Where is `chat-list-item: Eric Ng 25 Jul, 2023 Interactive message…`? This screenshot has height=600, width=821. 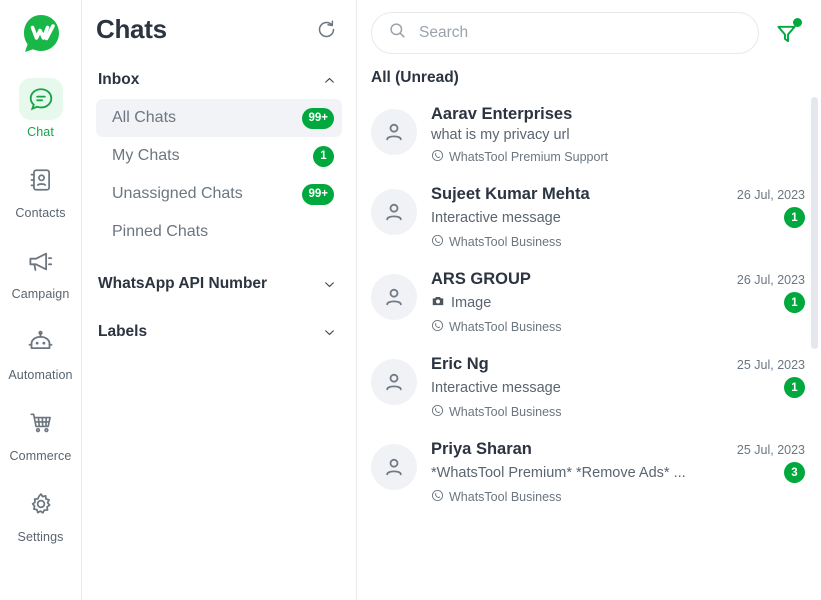
chat-list-item: Eric Ng 25 Jul, 2023 Interactive message… is located at coordinates (589, 387).